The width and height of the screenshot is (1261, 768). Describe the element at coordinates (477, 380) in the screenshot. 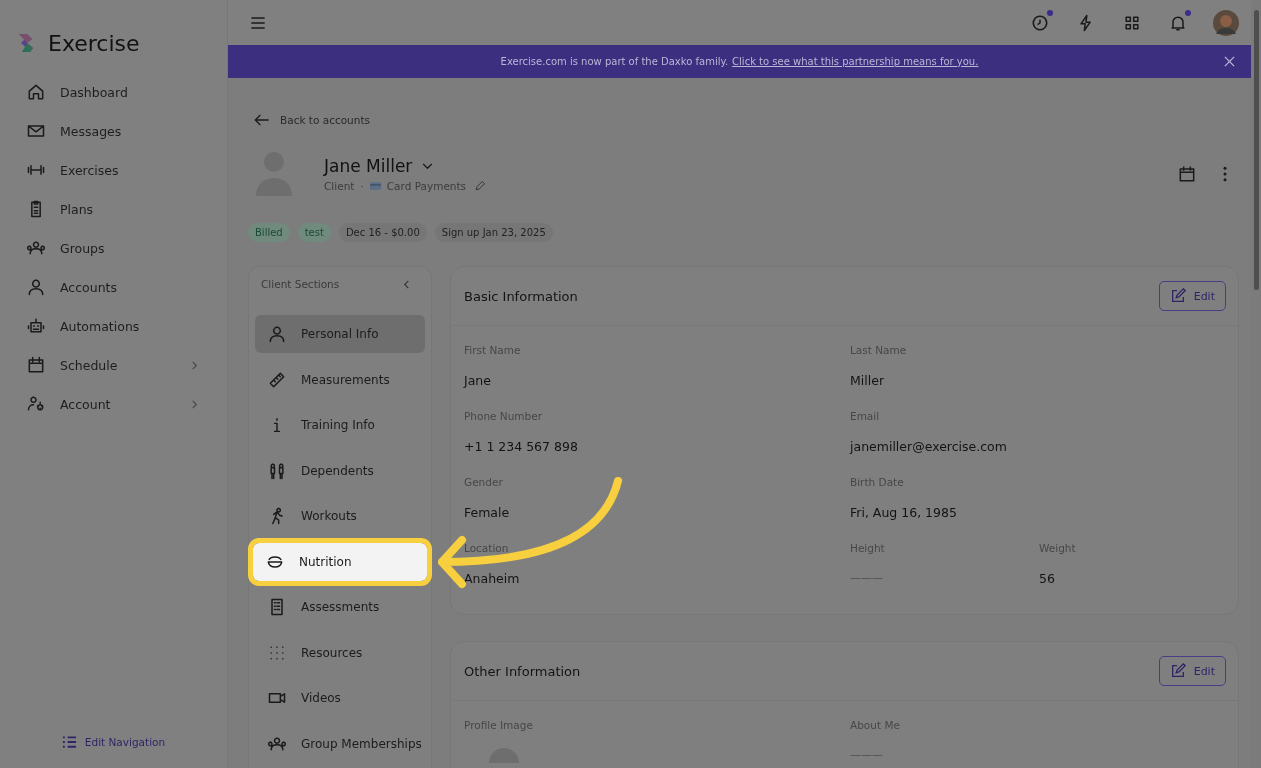

I see `field-value: Jane` at that location.